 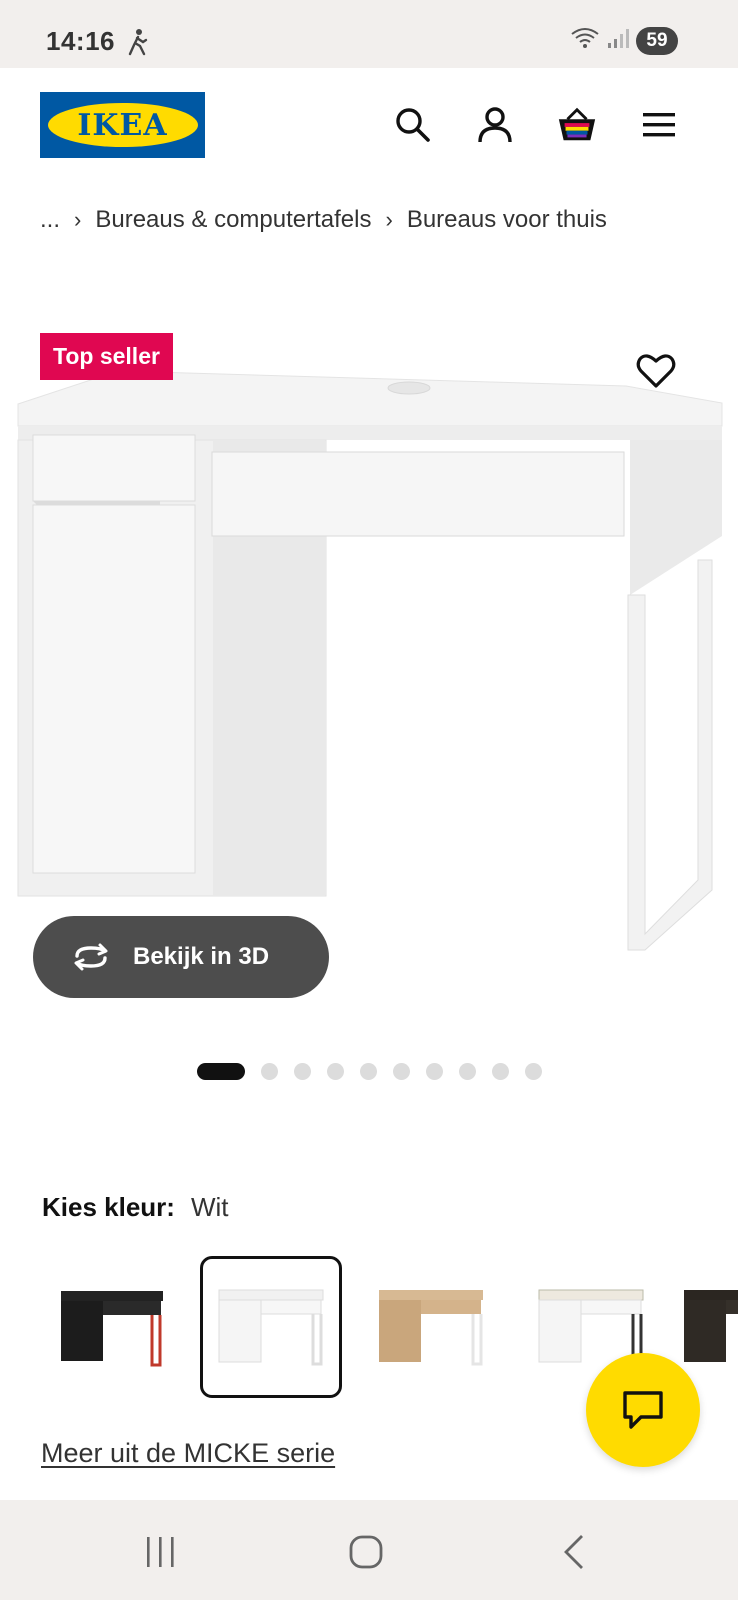 What do you see at coordinates (585, 40) in the screenshot?
I see `wifi-icon` at bounding box center [585, 40].